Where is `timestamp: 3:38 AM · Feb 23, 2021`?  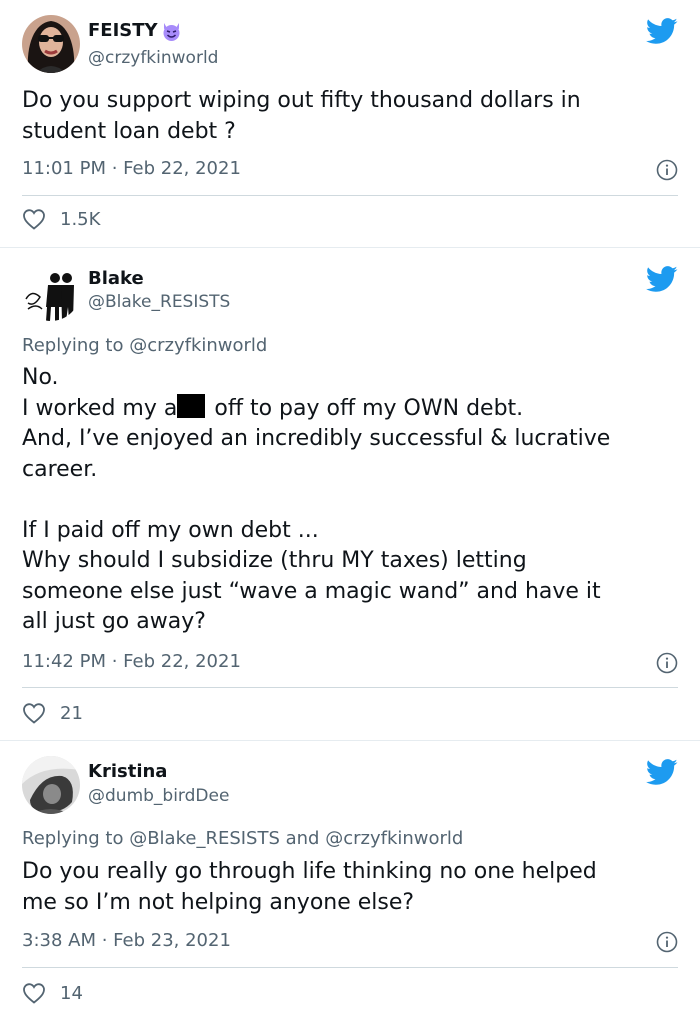
timestamp: 3:38 AM · Feb 23, 2021 is located at coordinates (126, 941).